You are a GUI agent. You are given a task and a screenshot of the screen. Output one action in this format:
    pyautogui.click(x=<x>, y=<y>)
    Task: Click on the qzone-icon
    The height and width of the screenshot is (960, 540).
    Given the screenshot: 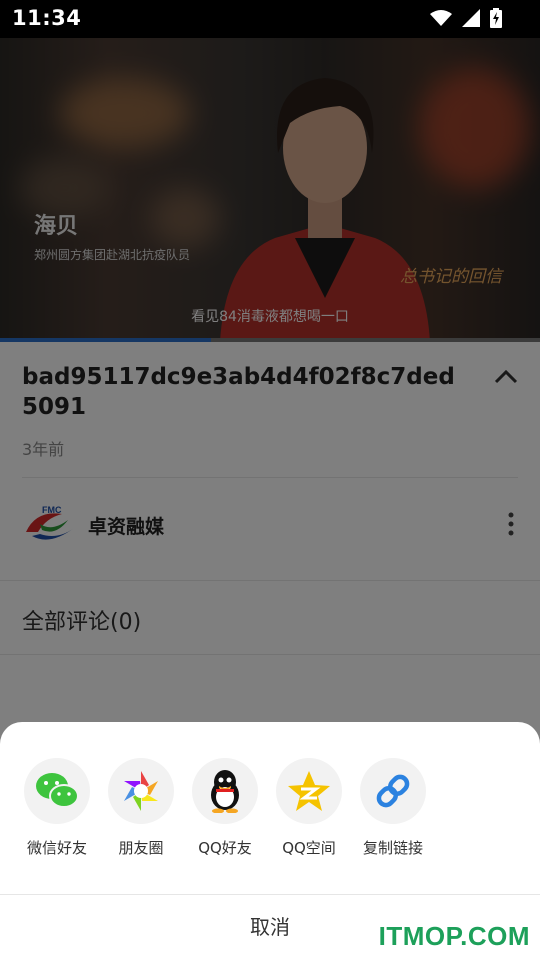 What is the action you would take?
    pyautogui.click(x=309, y=791)
    